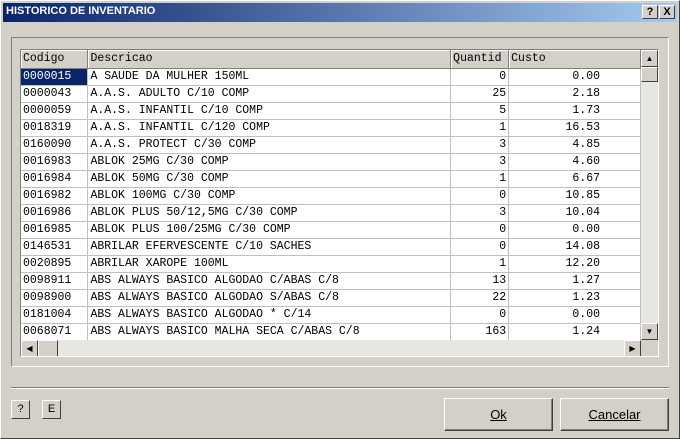 Image resolution: width=680 pixels, height=439 pixels. Describe the element at coordinates (55, 213) in the screenshot. I see `cell-codigo: 0016986` at that location.